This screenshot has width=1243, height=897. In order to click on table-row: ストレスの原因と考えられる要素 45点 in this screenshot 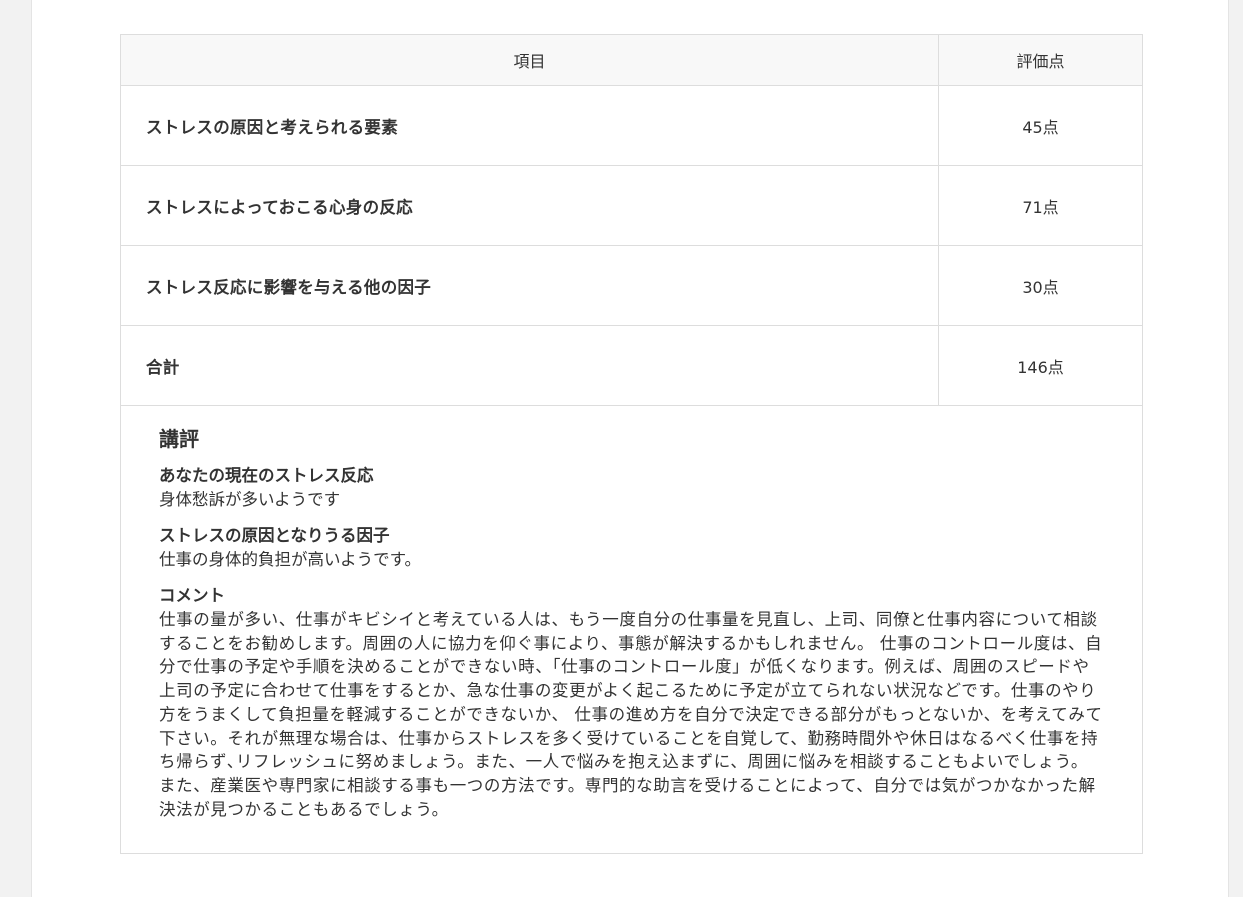, I will do `click(631, 125)`.